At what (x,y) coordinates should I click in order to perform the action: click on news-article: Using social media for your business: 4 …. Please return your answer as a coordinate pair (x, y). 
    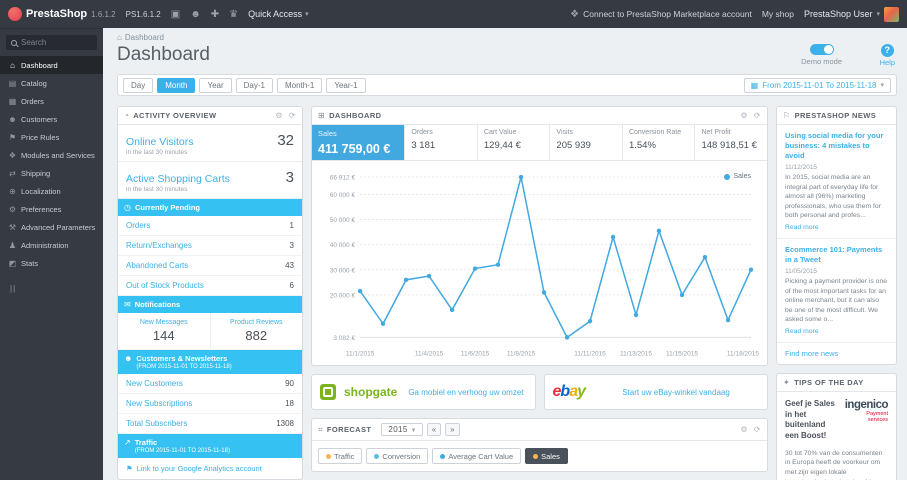
    Looking at the image, I should click on (836, 182).